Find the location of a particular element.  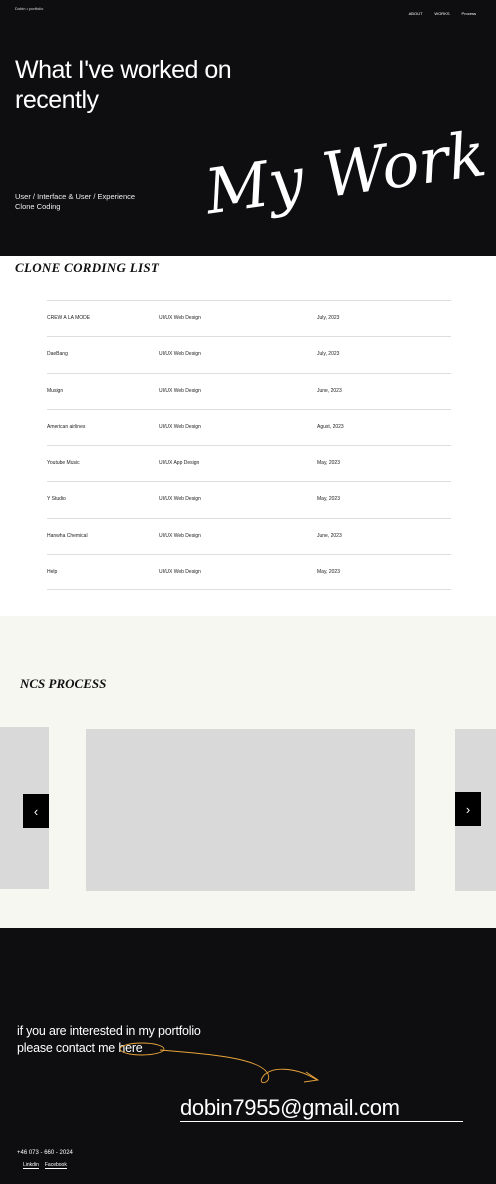

nav-process: Process is located at coordinates (469, 13).